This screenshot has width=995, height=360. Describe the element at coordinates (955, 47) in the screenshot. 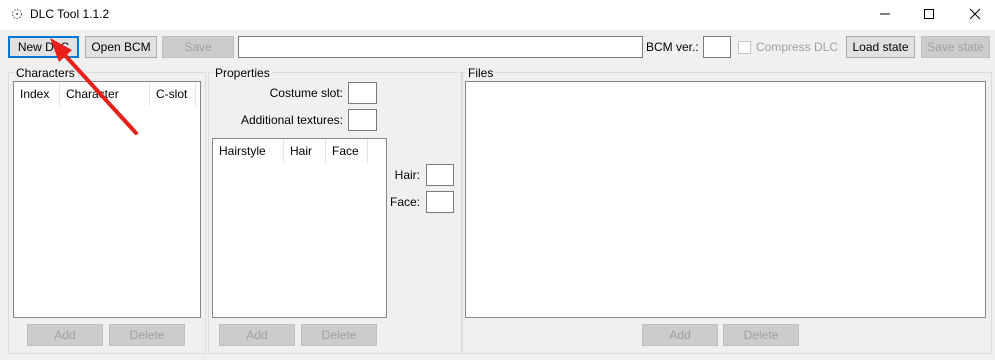

I see `save-state-button: Save state` at that location.